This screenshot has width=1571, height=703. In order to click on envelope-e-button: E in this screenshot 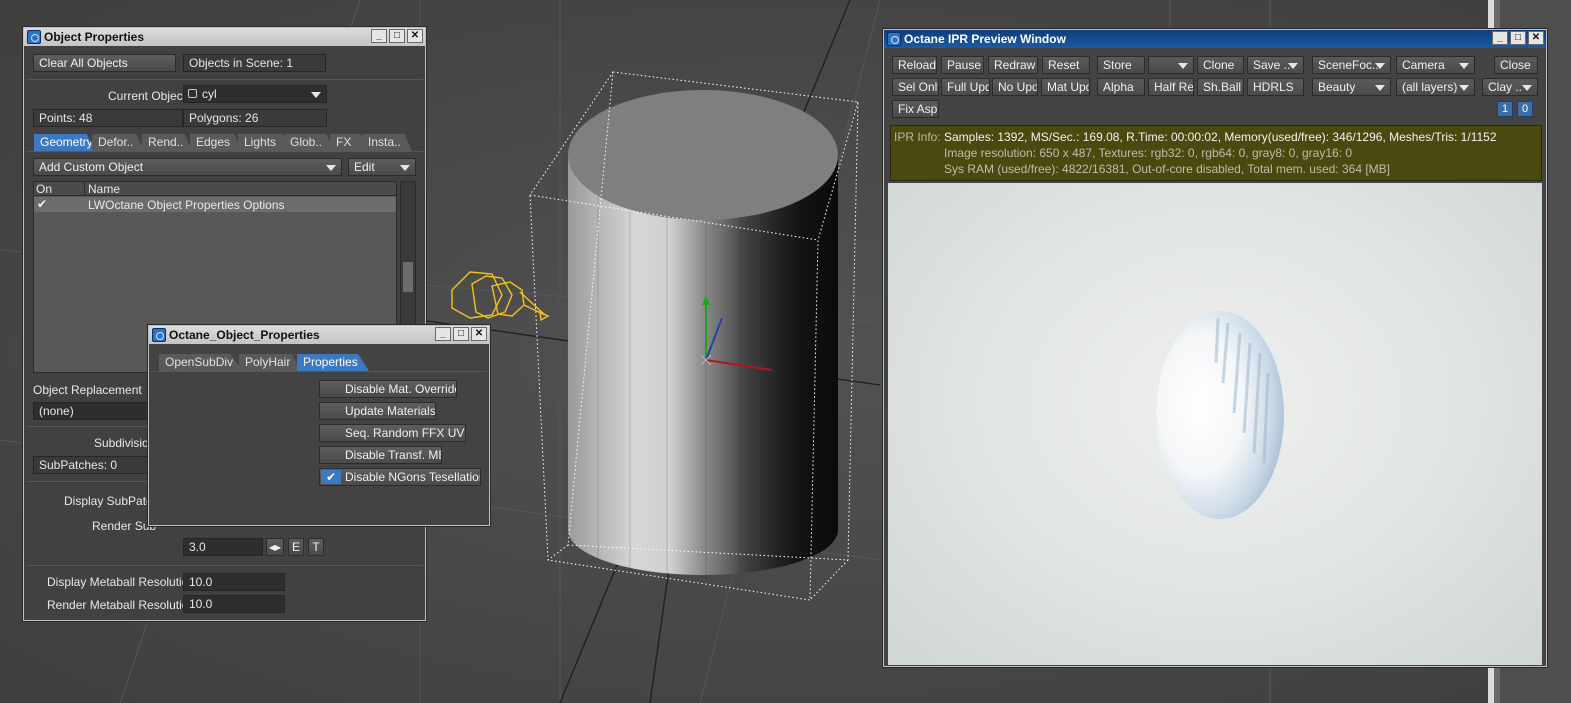, I will do `click(296, 547)`.